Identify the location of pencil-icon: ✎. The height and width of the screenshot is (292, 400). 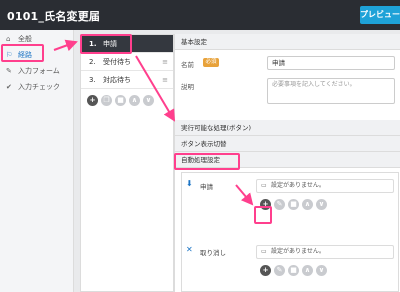
(9, 71).